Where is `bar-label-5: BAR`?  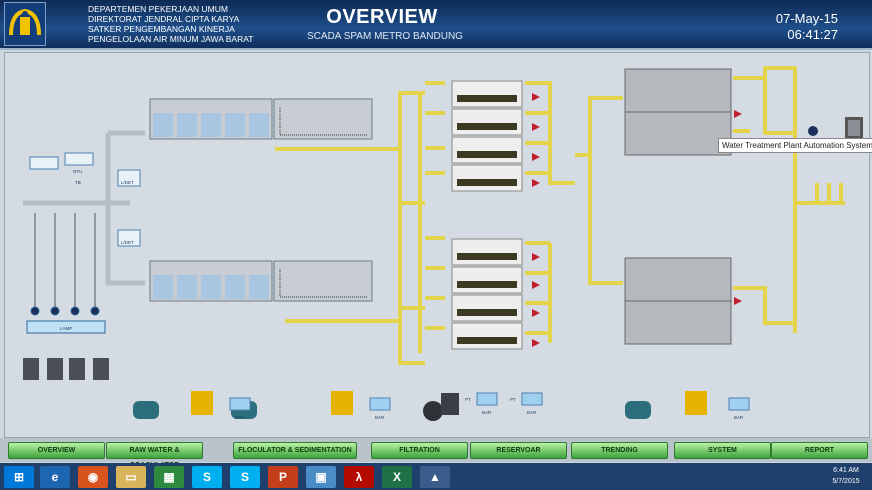 bar-label-5: BAR is located at coordinates (739, 417).